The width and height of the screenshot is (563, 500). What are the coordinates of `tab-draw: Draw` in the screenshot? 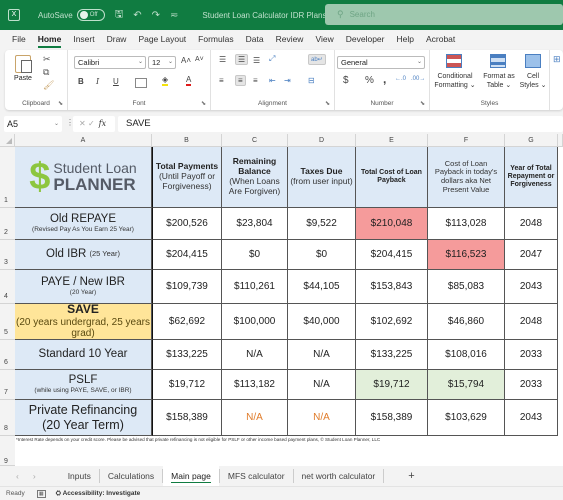 It's located at (117, 39).